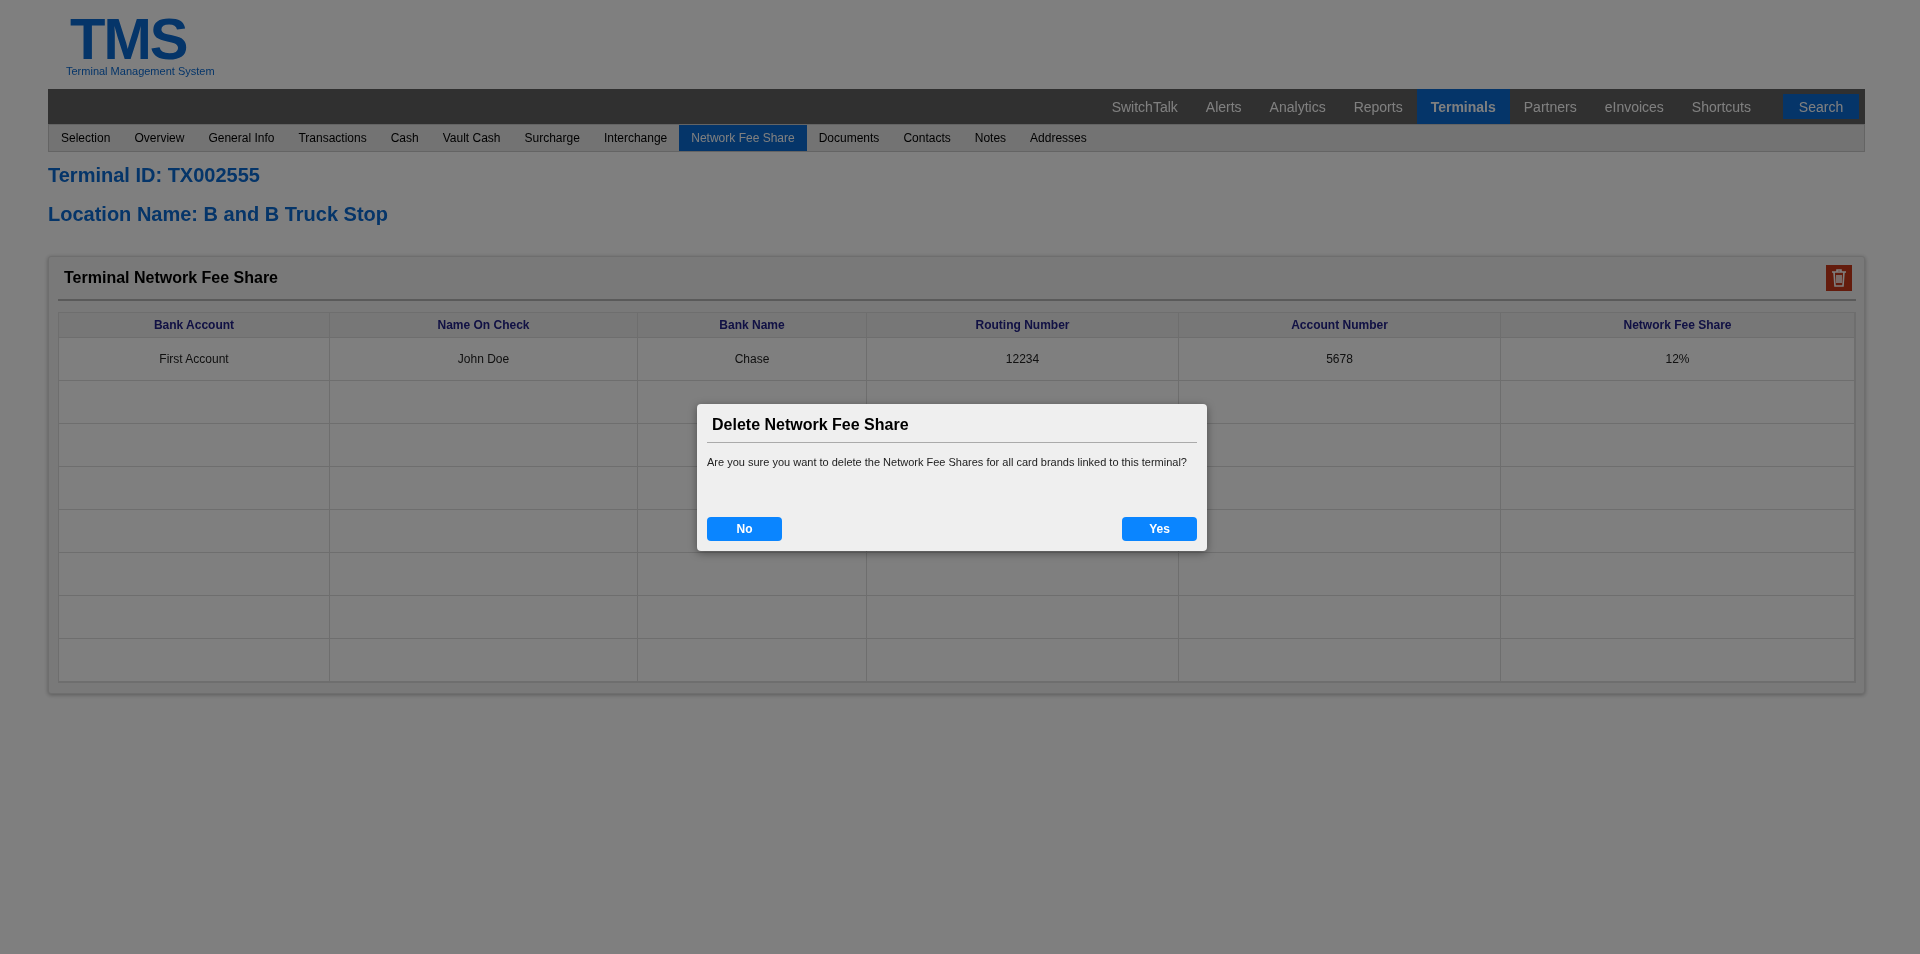 Image resolution: width=1920 pixels, height=954 pixels. I want to click on sub-nav-tab: Documents, so click(849, 138).